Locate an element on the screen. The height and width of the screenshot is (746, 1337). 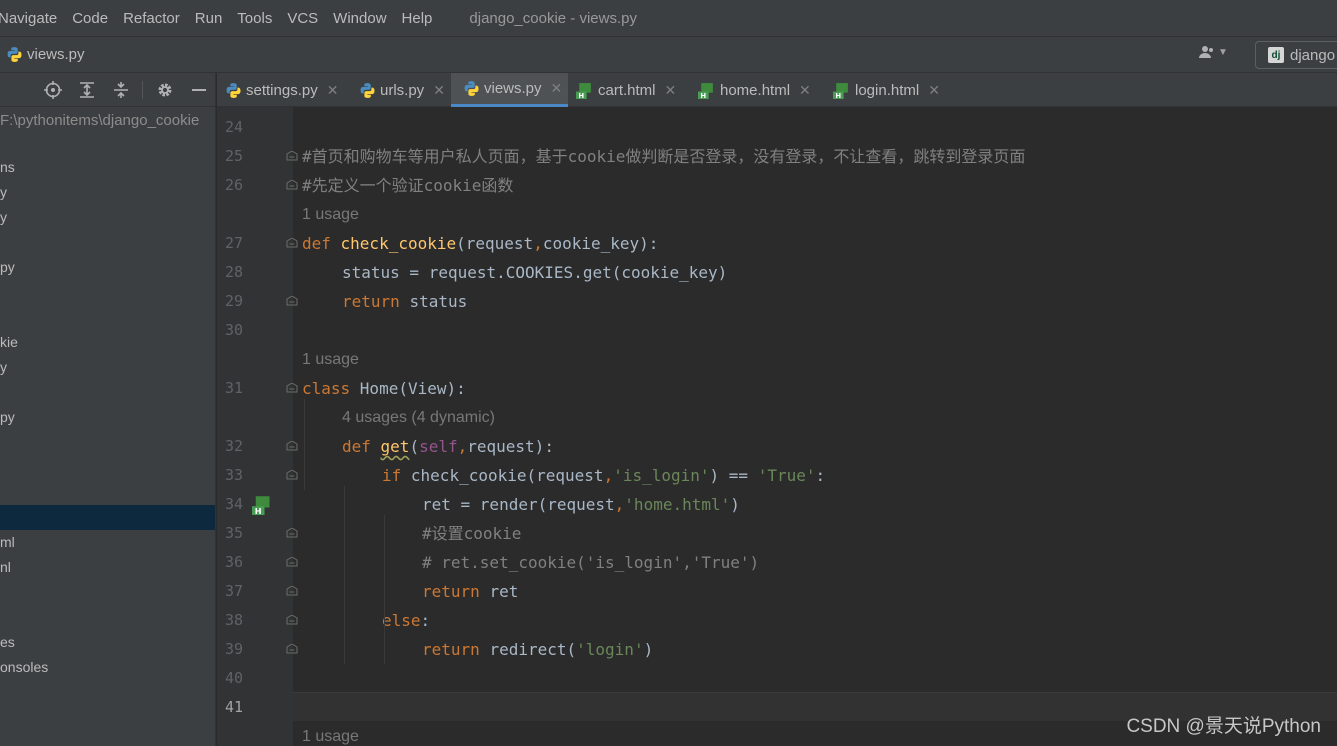
code-token: request): is located at coordinates (510, 446).